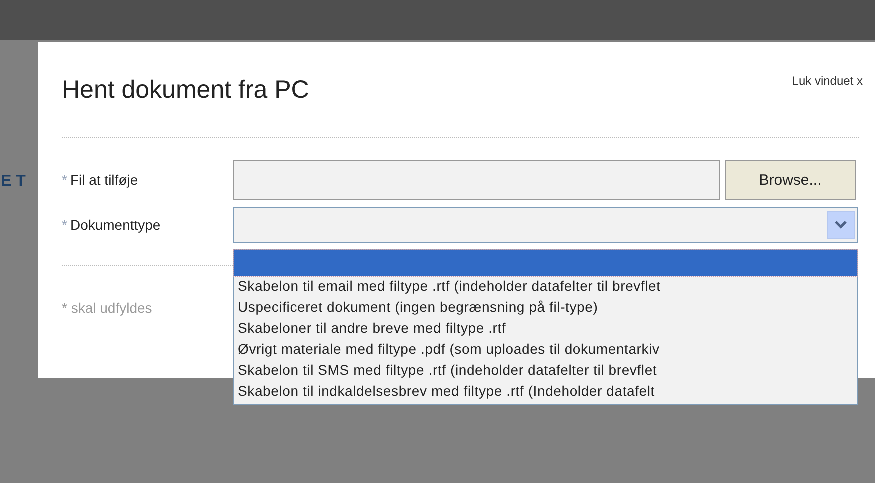 Image resolution: width=875 pixels, height=483 pixels. What do you see at coordinates (827, 81) in the screenshot?
I see `close-link: Luk vinduet x` at bounding box center [827, 81].